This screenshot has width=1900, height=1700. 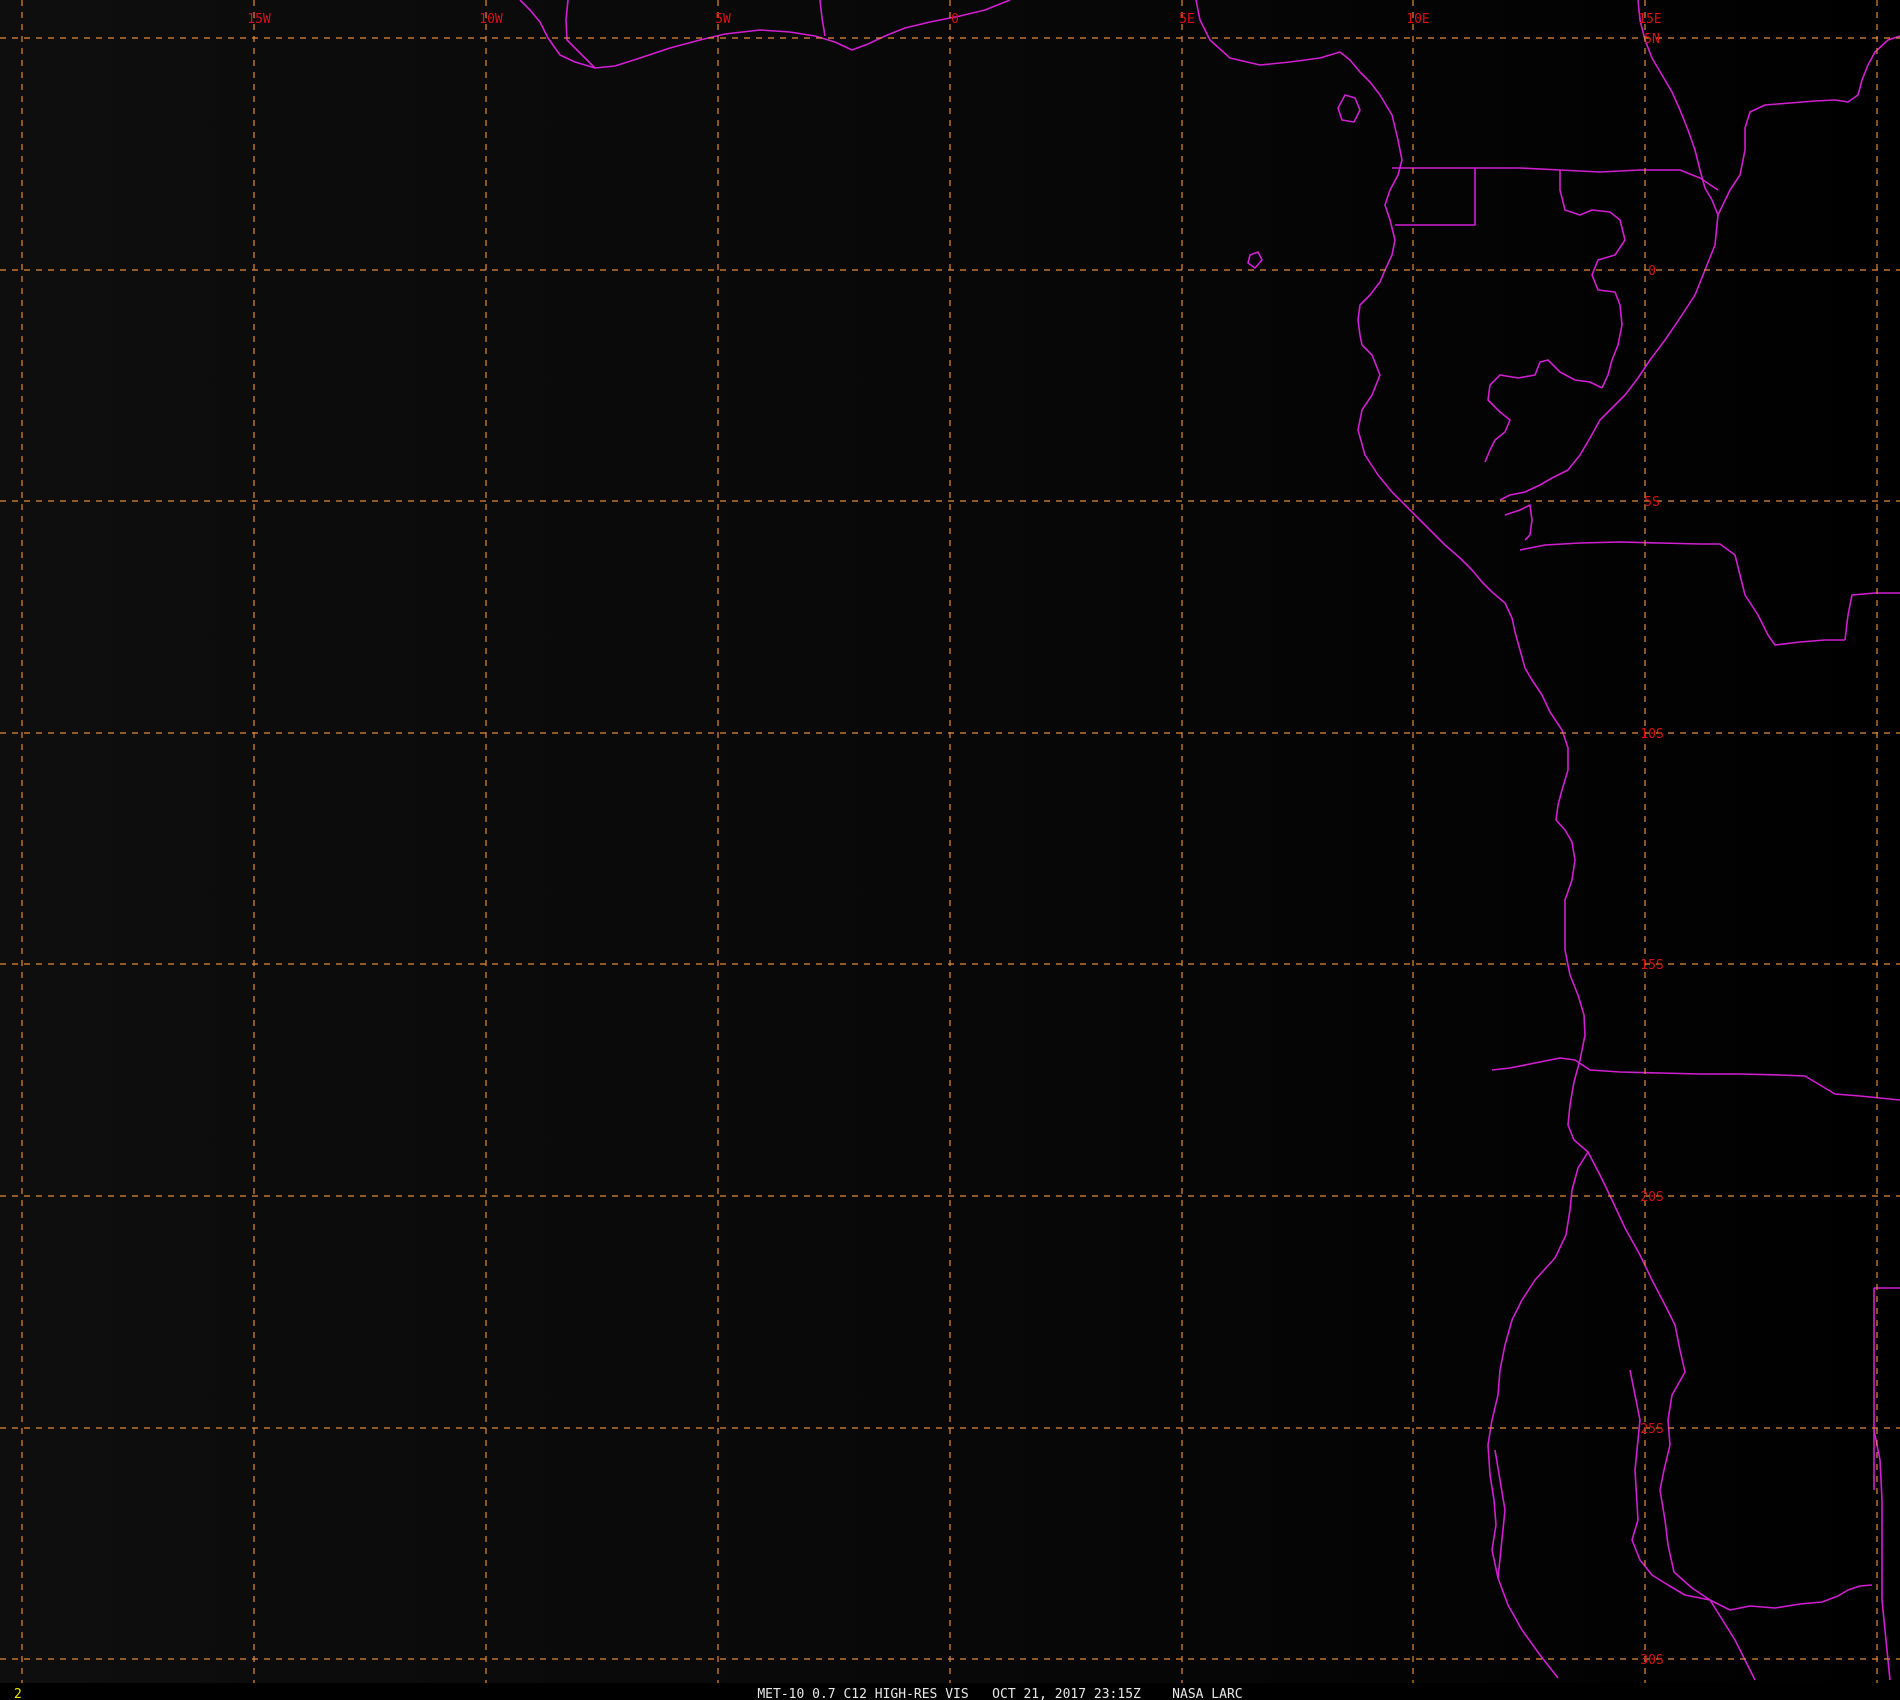 I want to click on latitude-label: 5S, so click(x=1652, y=502).